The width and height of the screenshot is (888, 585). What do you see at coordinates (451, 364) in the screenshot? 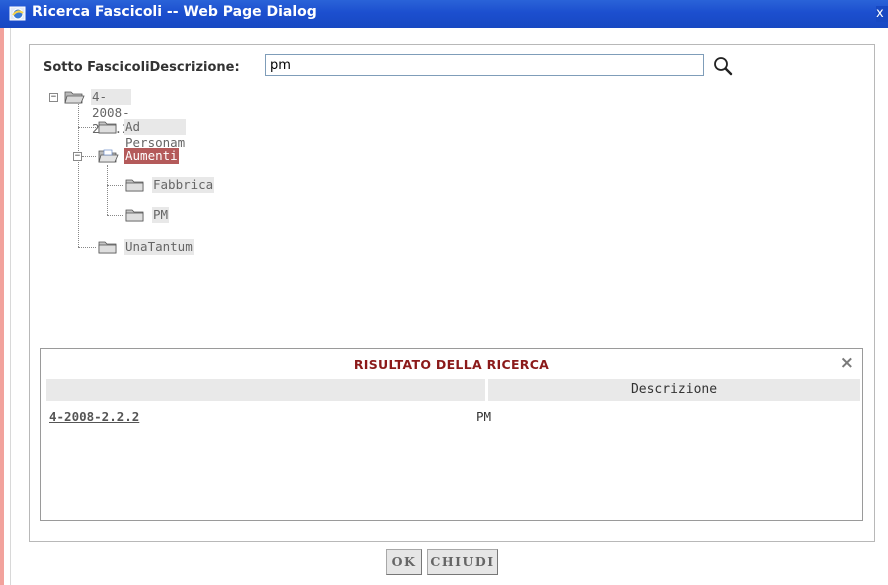
I see `results-title: RISULTATO DELLA RICERCA` at bounding box center [451, 364].